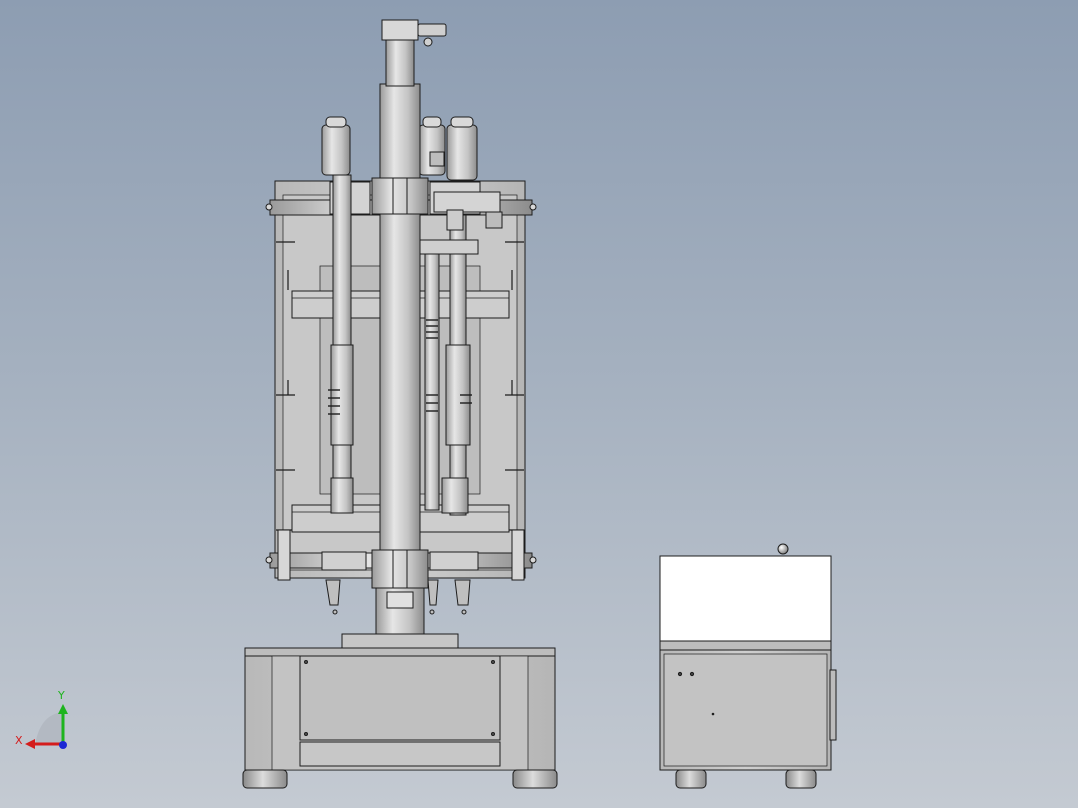  I want to click on control-cabinet, so click(748, 666).